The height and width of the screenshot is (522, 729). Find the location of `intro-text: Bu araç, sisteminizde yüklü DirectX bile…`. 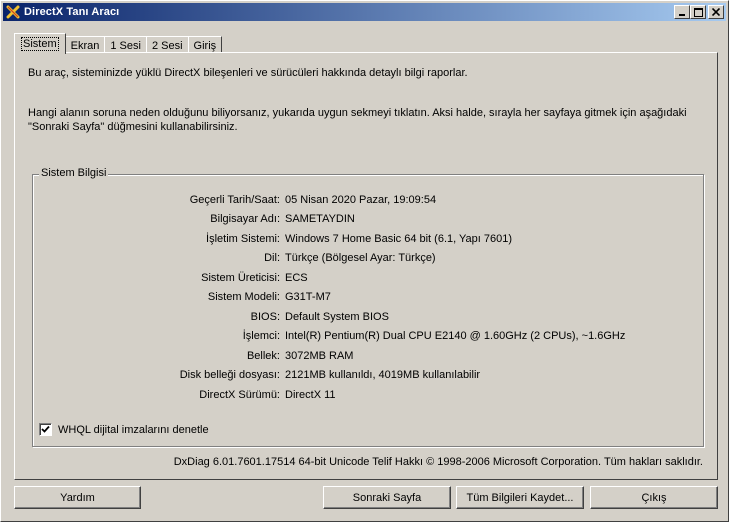

intro-text: Bu araç, sisteminizde yüklü DirectX bile… is located at coordinates (248, 73).